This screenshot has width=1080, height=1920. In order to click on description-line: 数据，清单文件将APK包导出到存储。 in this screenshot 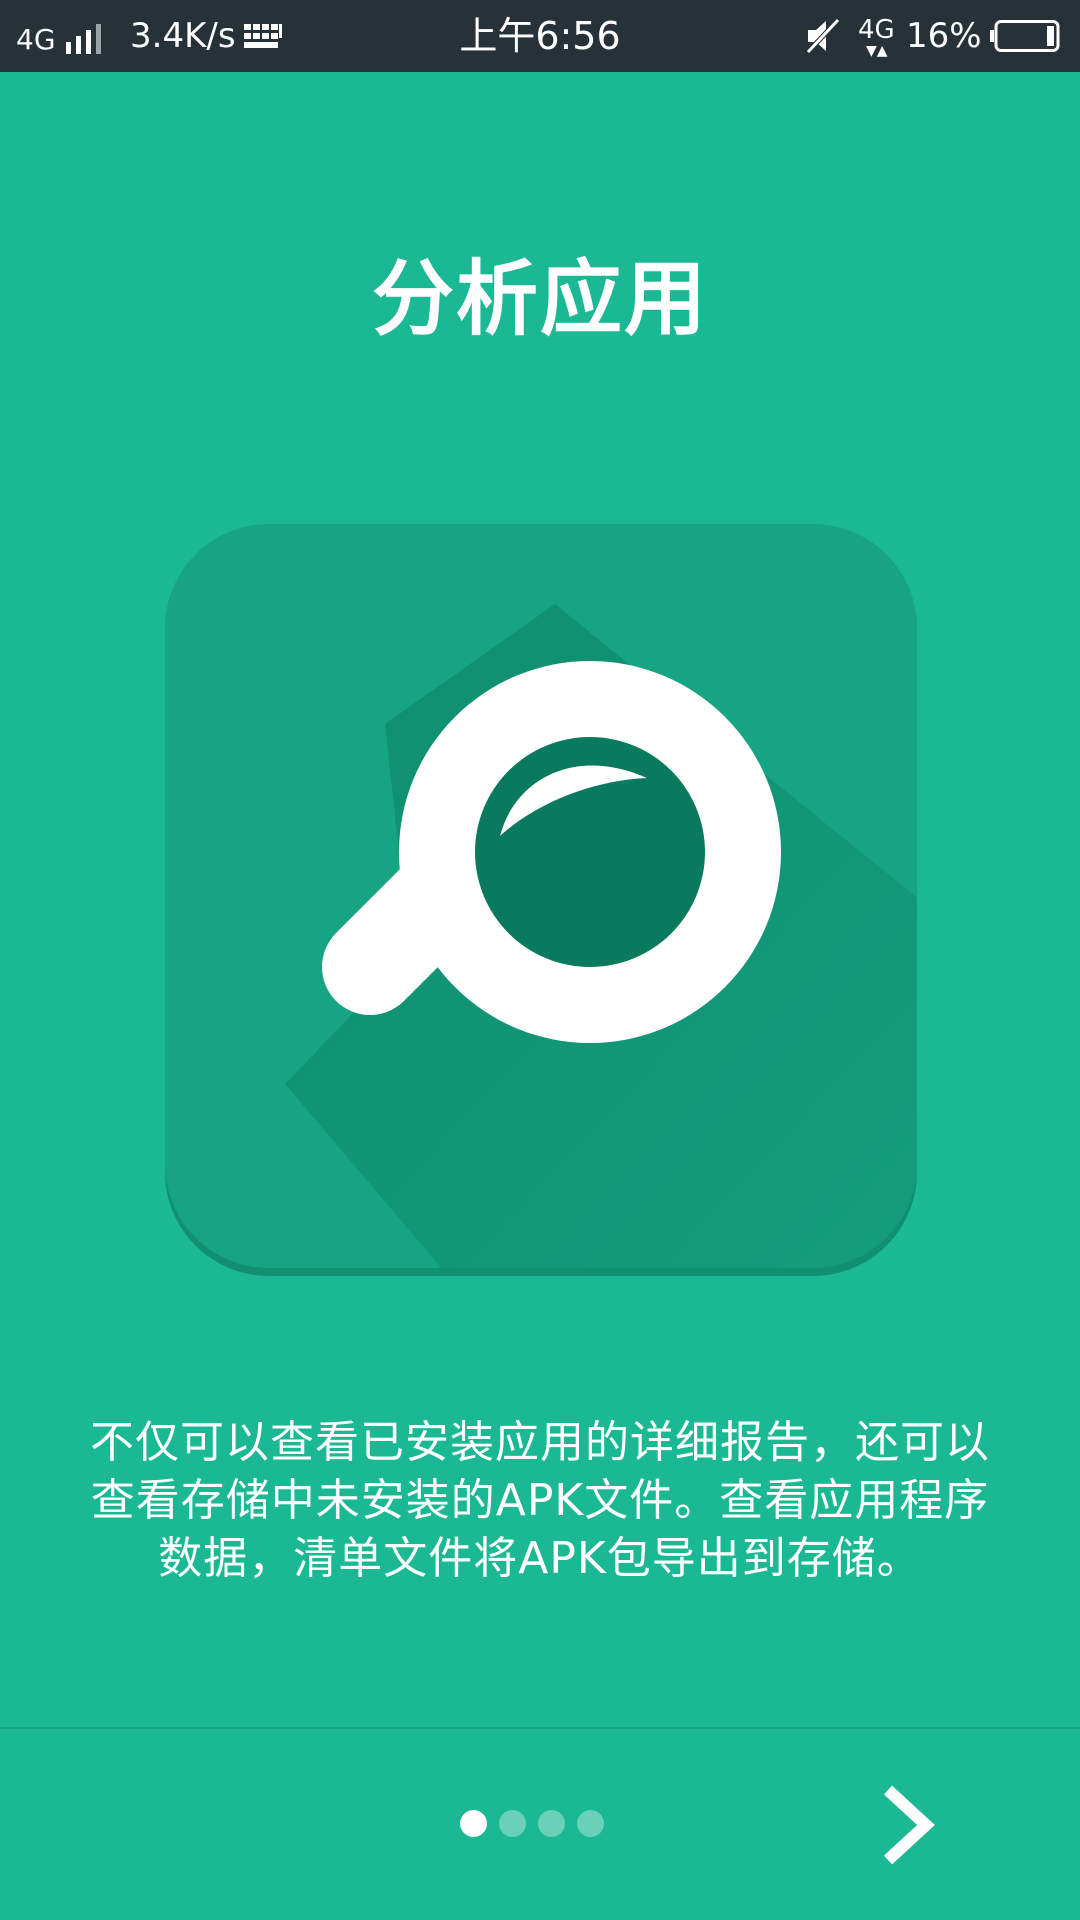, I will do `click(540, 1558)`.